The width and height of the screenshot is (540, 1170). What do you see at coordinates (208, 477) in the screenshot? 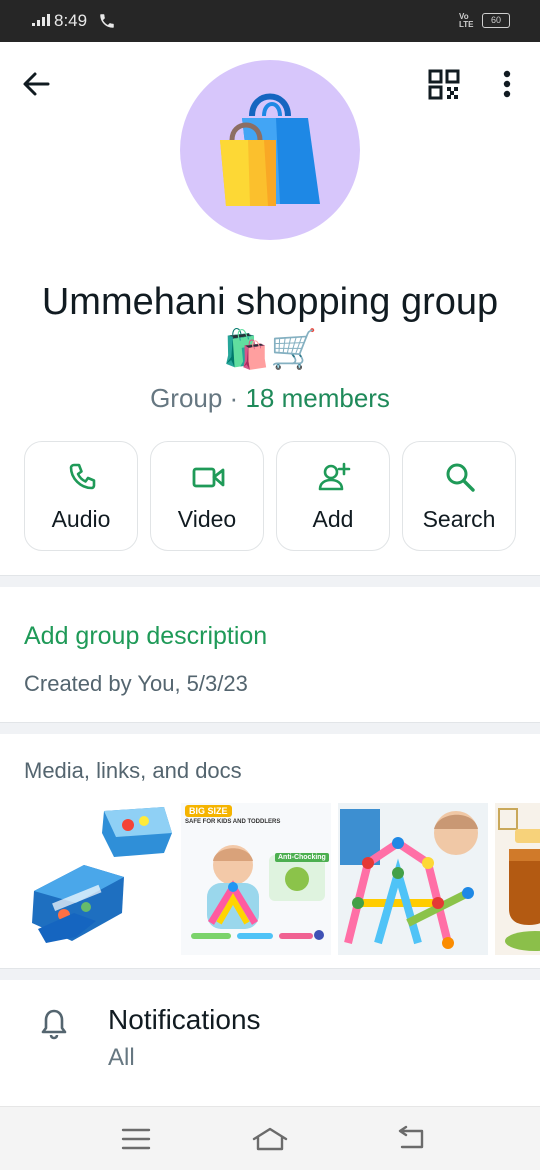
I see `video-icon` at bounding box center [208, 477].